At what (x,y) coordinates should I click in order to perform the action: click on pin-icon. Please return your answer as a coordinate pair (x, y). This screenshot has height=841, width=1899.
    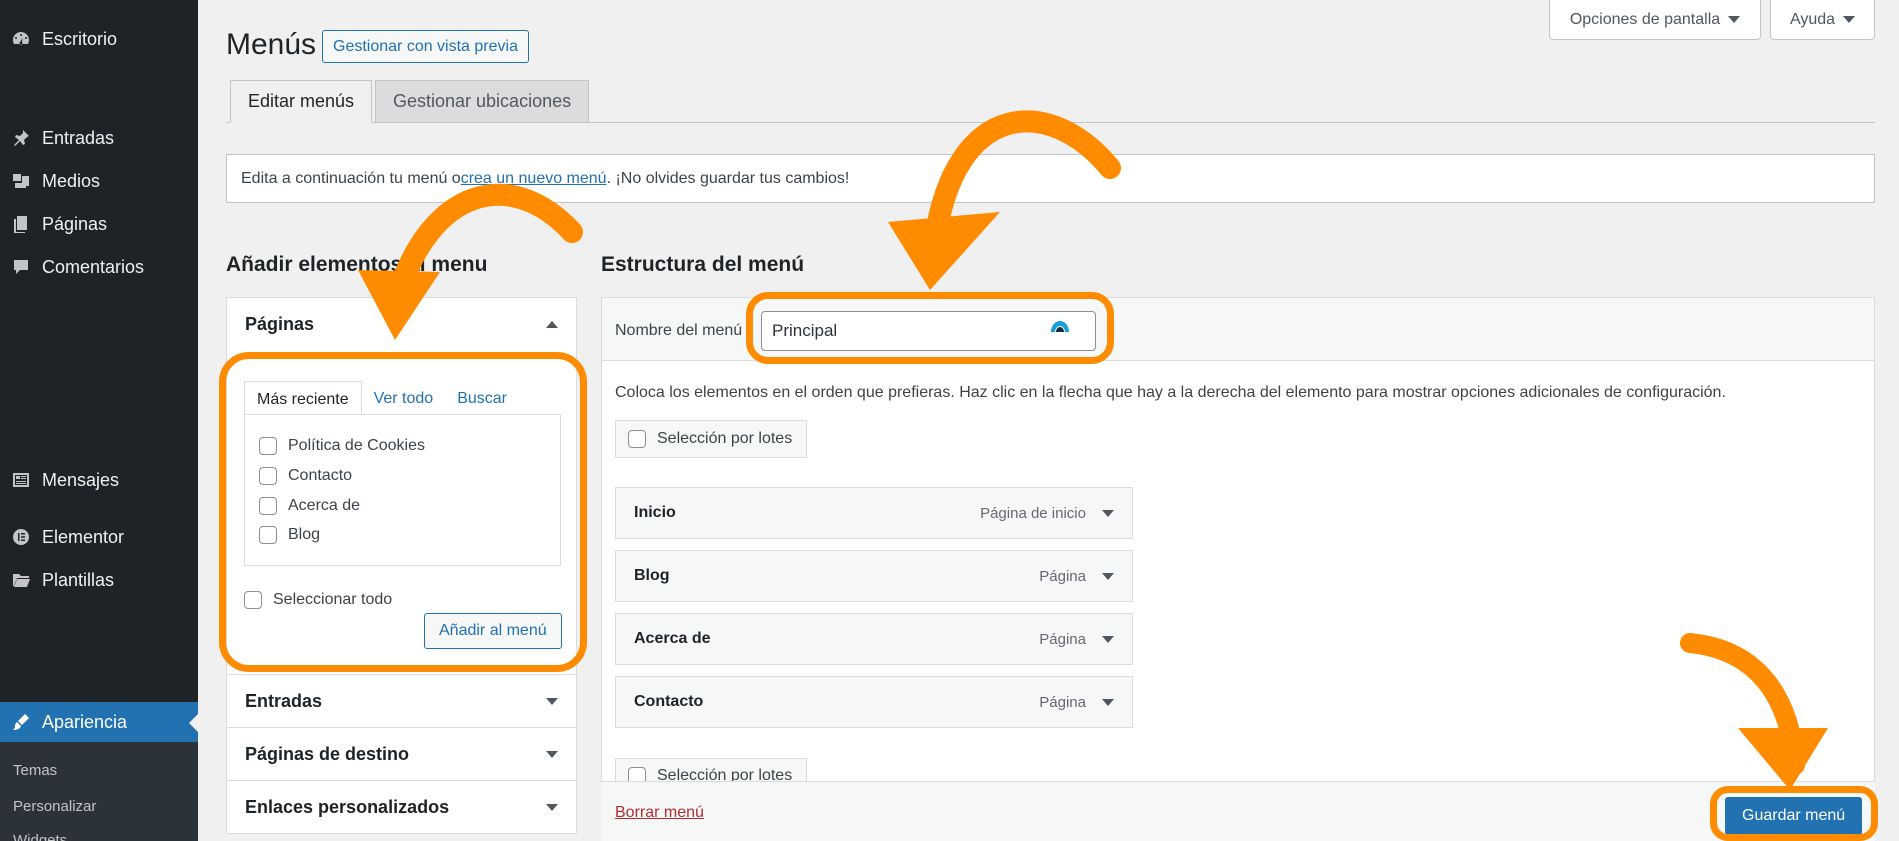
    Looking at the image, I should click on (21, 138).